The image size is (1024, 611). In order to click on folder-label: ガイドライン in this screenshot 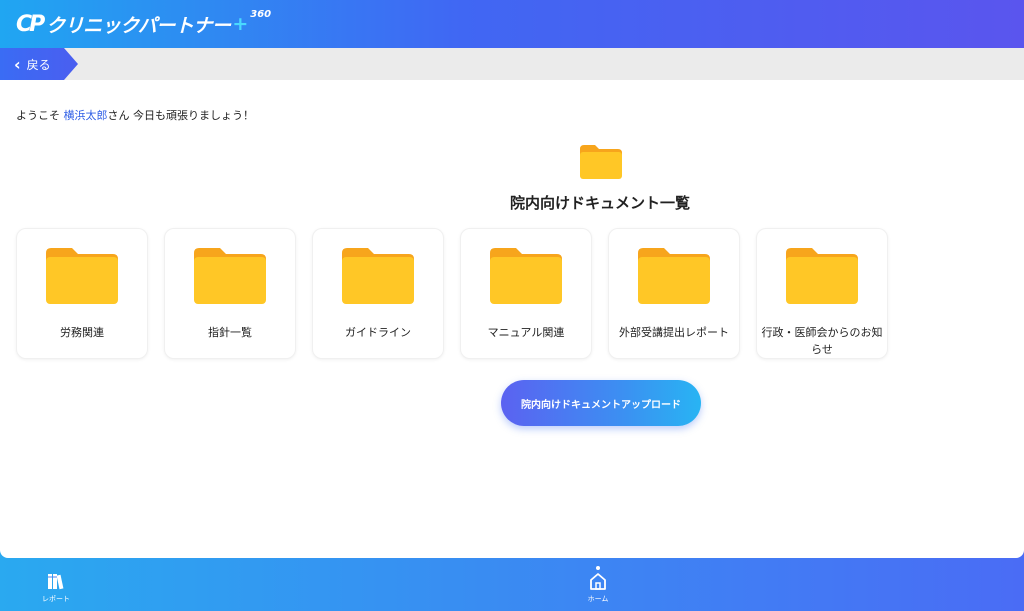, I will do `click(378, 332)`.